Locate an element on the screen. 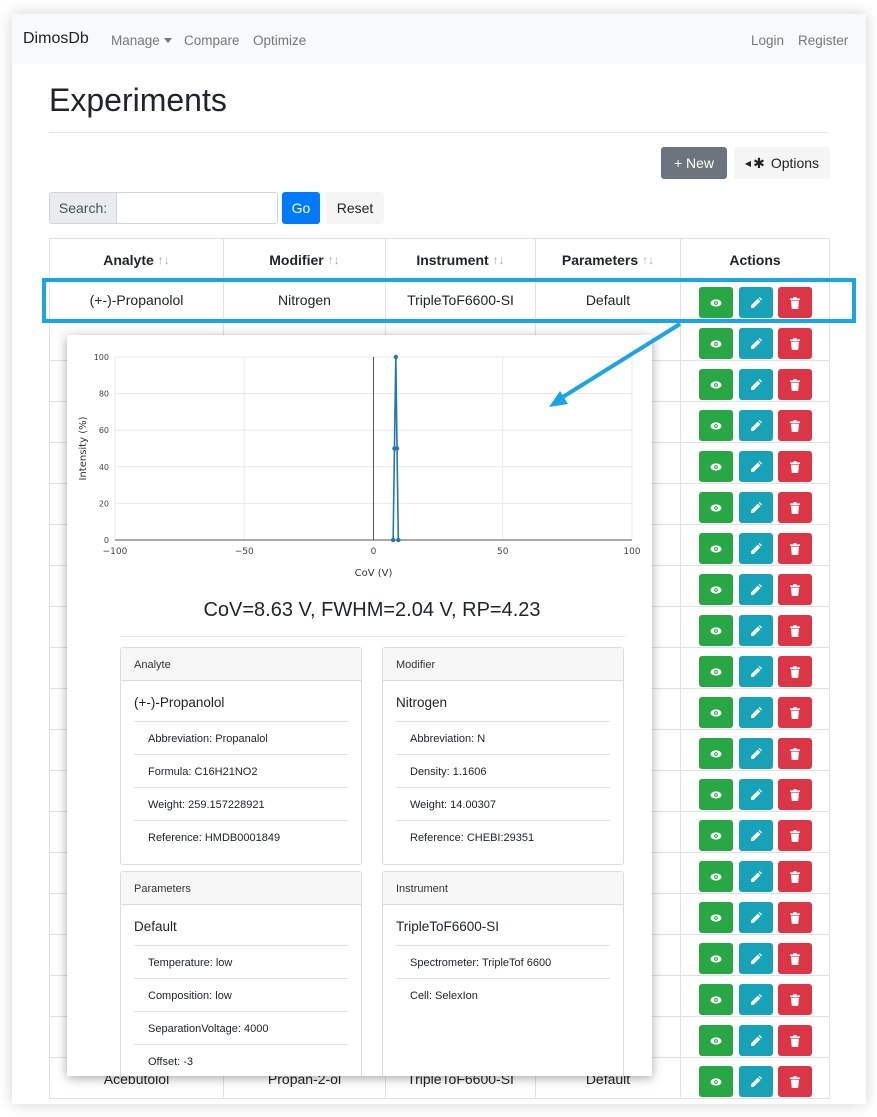 This screenshot has width=877, height=1117. card-property: Weight: 14.00307 is located at coordinates (503, 803).